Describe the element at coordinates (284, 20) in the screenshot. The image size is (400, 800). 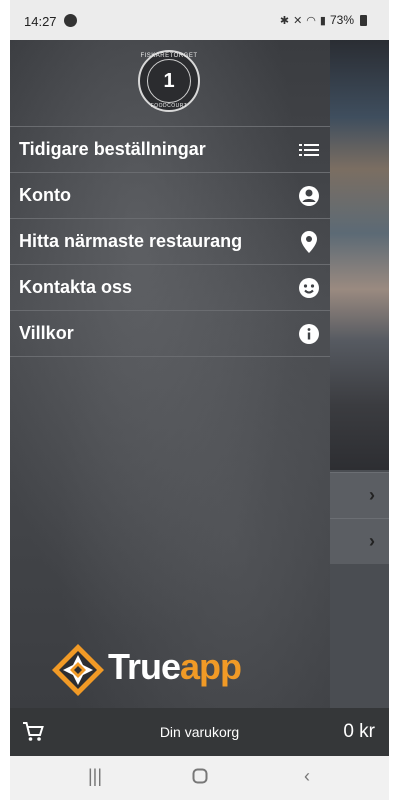
I see `bluetooth-icon: ✱` at that location.